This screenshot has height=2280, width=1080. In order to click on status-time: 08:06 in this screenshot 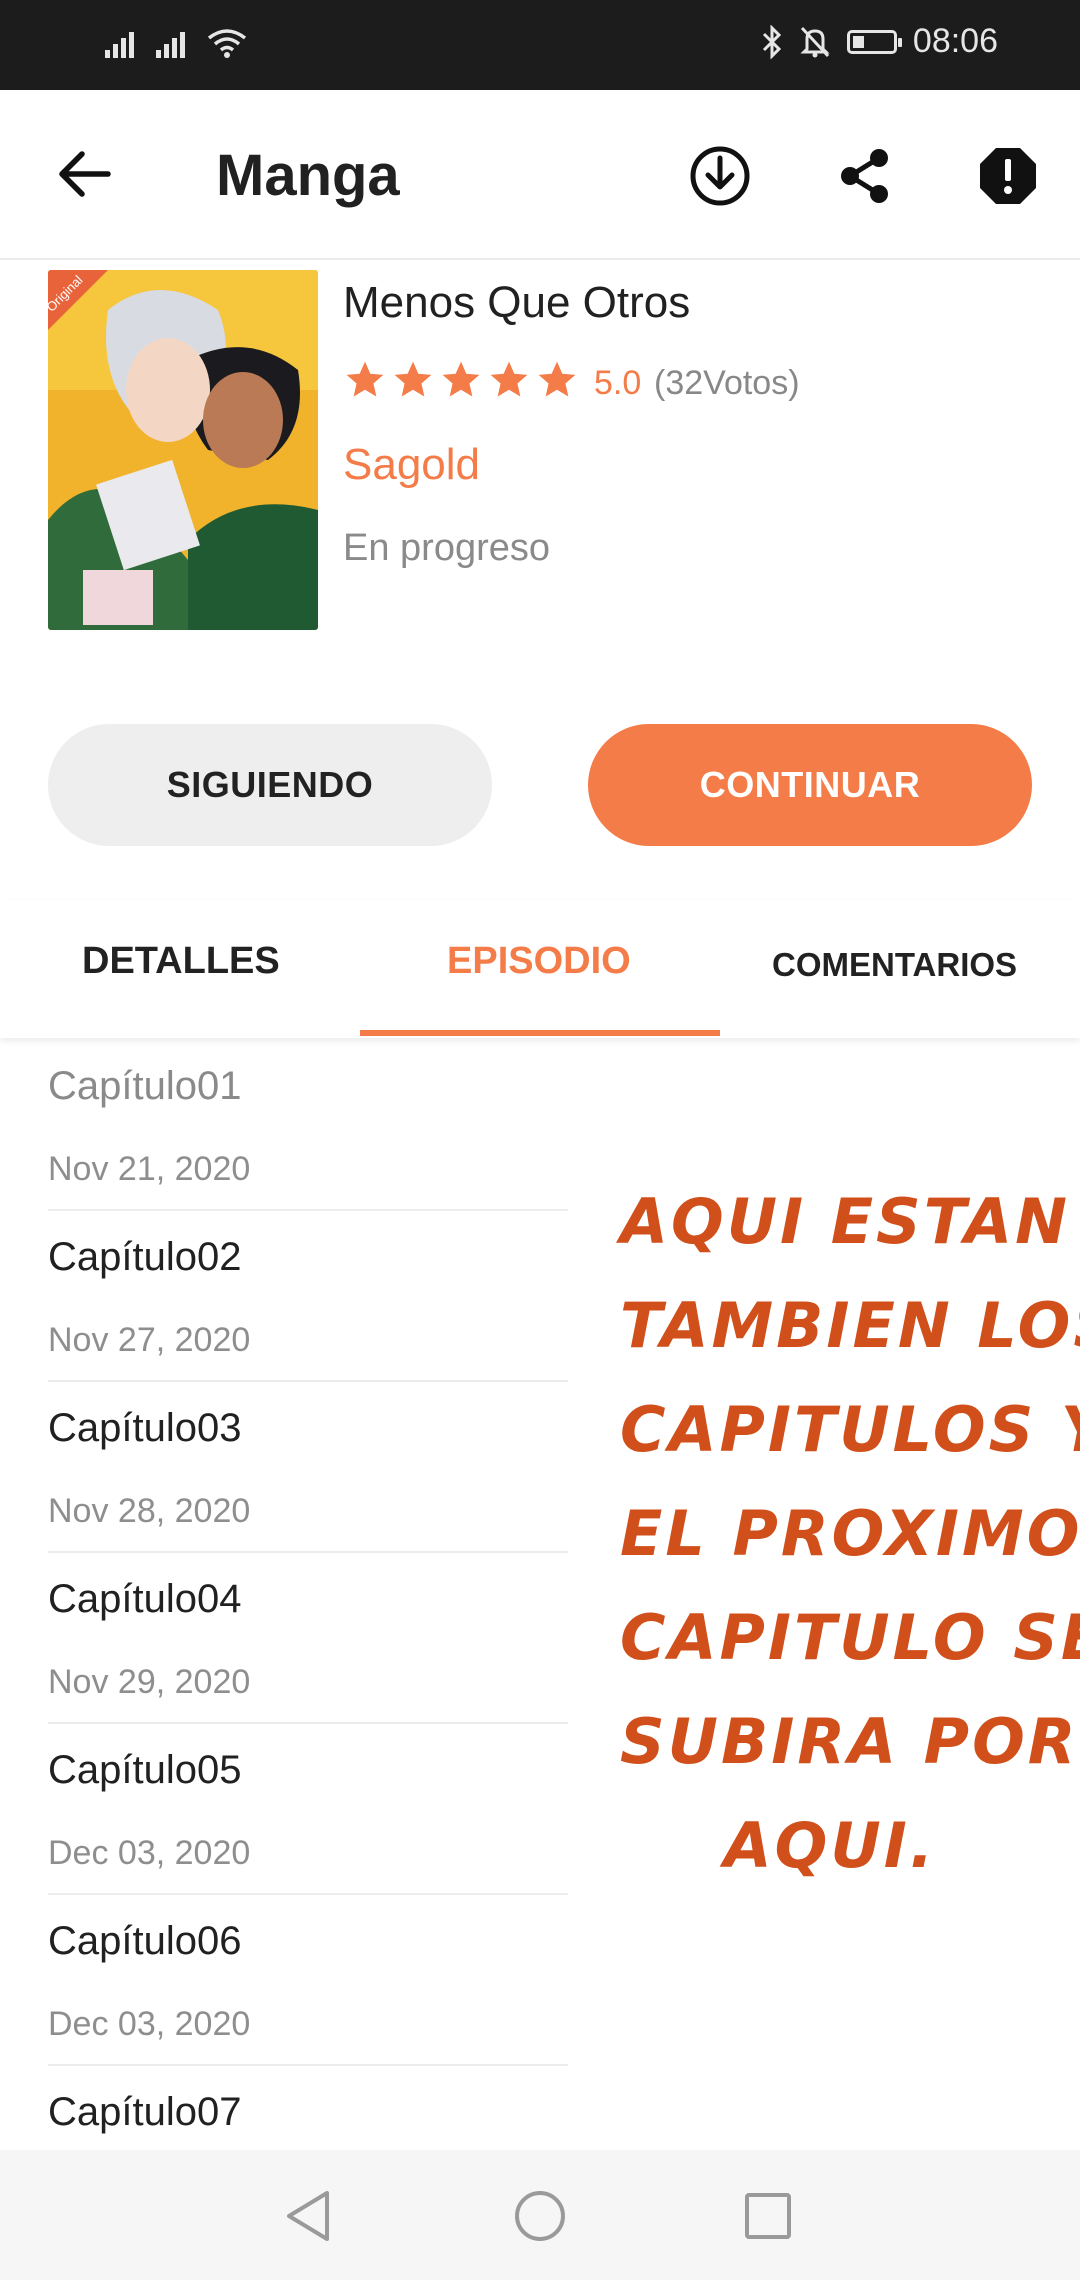, I will do `click(955, 41)`.